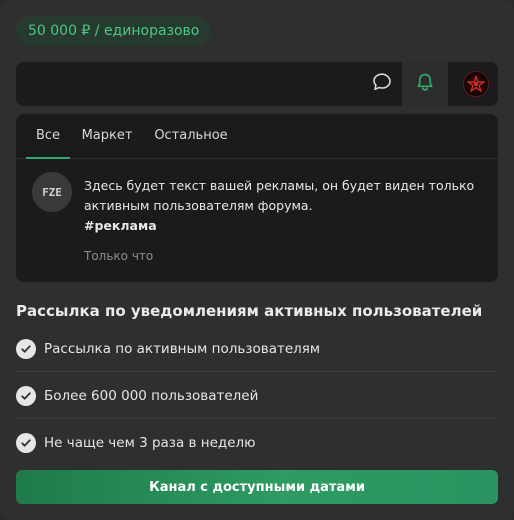  What do you see at coordinates (114, 31) in the screenshot?
I see `price-badge: 50 000 ₽ / единоразово` at bounding box center [114, 31].